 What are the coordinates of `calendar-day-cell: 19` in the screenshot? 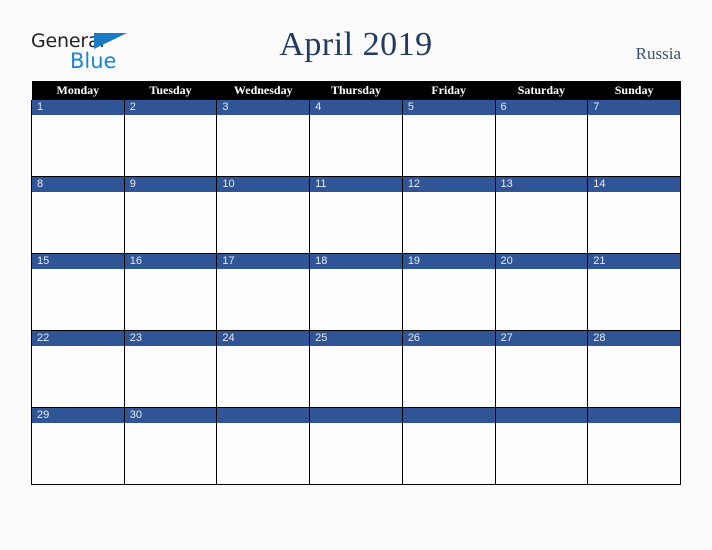 It's located at (448, 292).